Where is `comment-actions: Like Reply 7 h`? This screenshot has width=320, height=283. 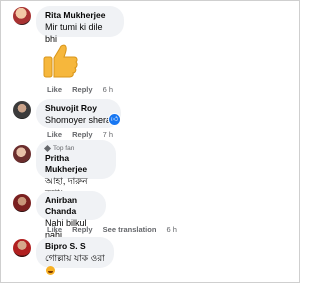 comment-actions: Like Reply 7 h is located at coordinates (84, 134).